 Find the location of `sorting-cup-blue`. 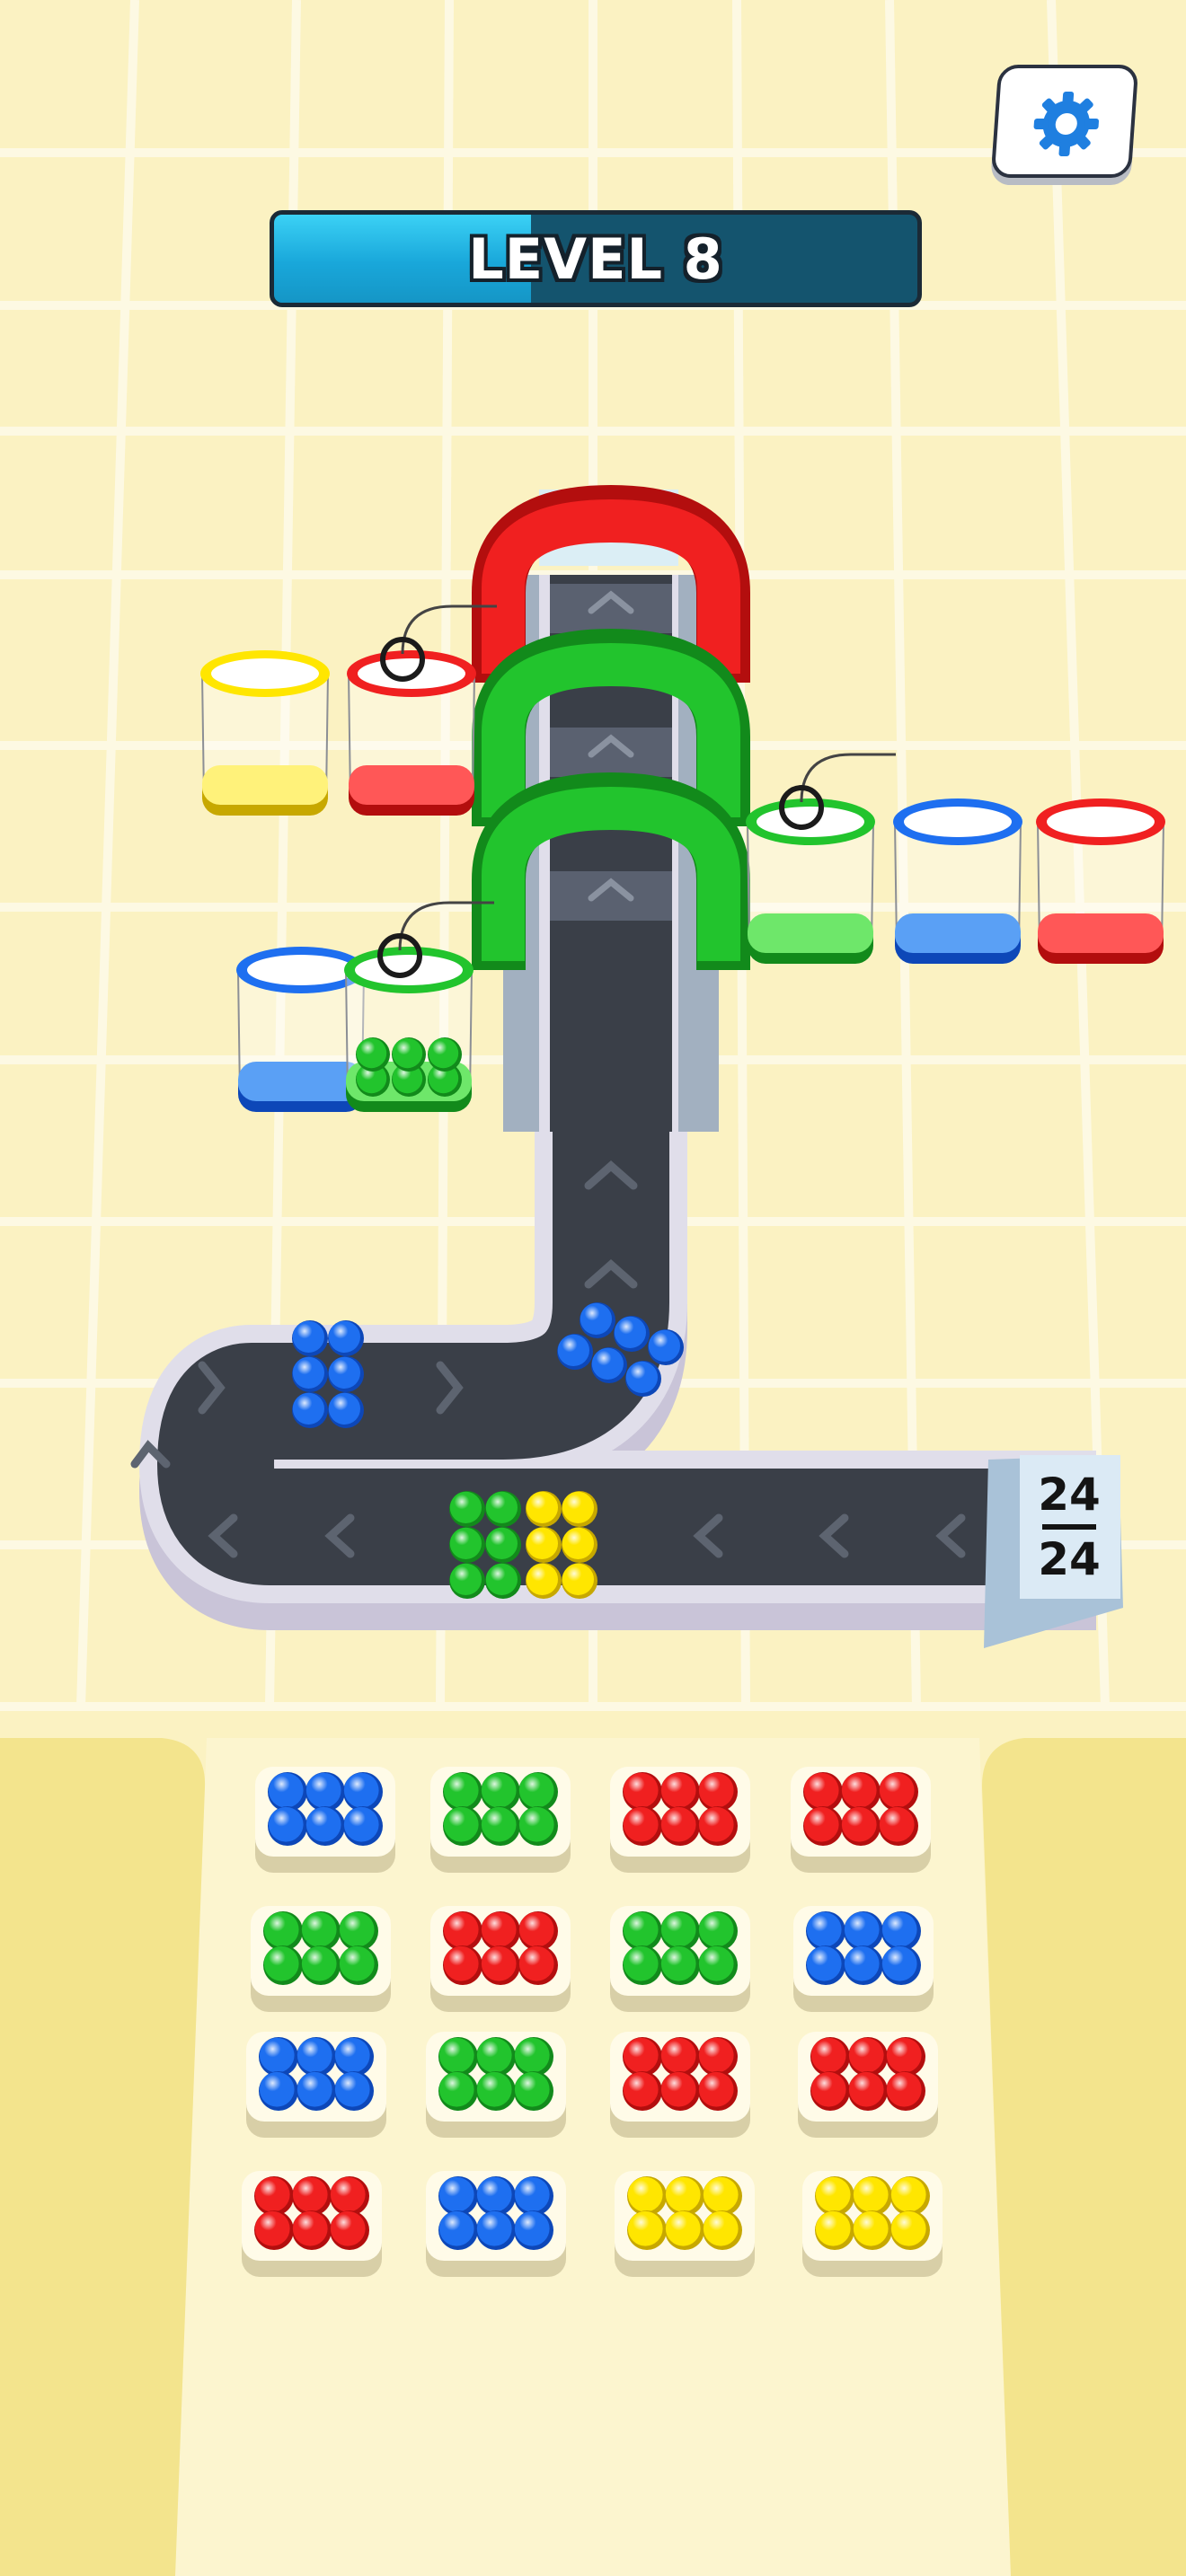

sorting-cup-blue is located at coordinates (957, 881).